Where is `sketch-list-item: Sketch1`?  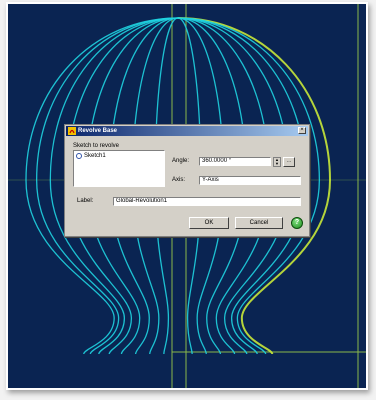 sketch-list-item: Sketch1 is located at coordinates (91, 156).